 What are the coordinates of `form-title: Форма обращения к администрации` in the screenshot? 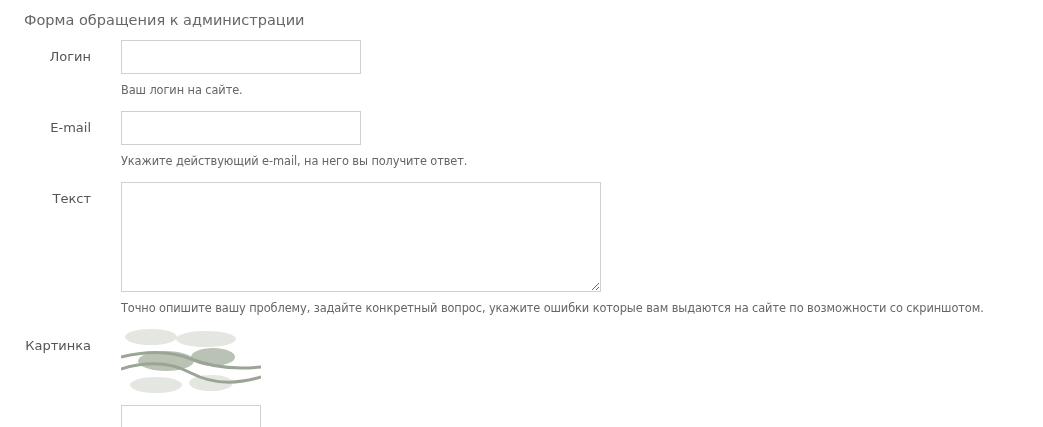 It's located at (165, 20).